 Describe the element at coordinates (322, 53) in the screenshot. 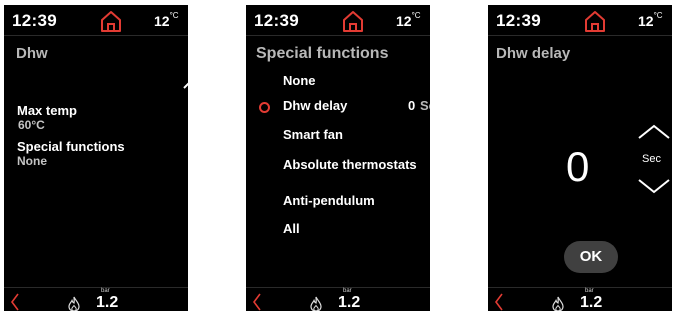

I see `page-title: Special functions` at that location.